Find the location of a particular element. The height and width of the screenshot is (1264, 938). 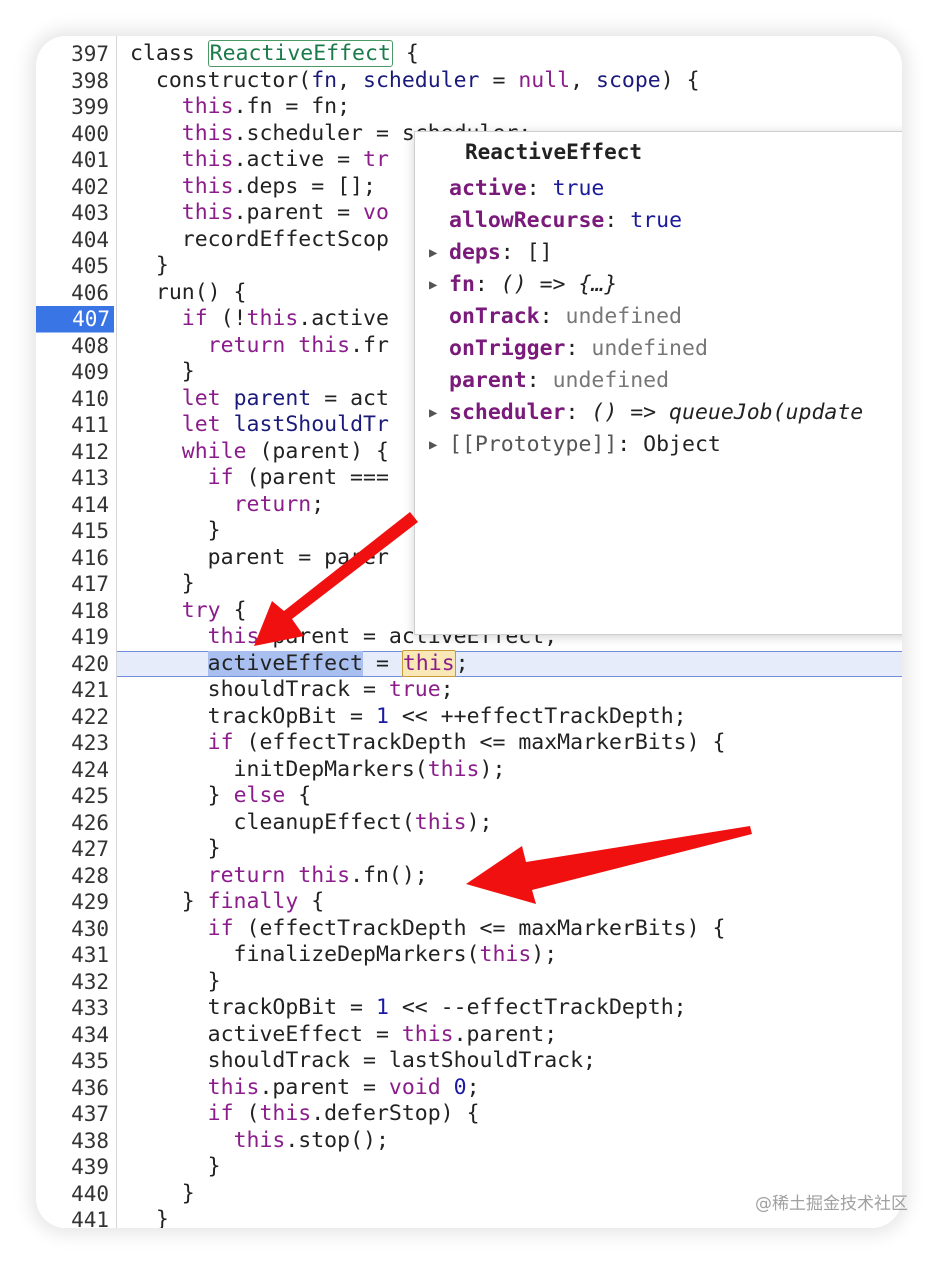

line-number: 418 is located at coordinates (72, 611).